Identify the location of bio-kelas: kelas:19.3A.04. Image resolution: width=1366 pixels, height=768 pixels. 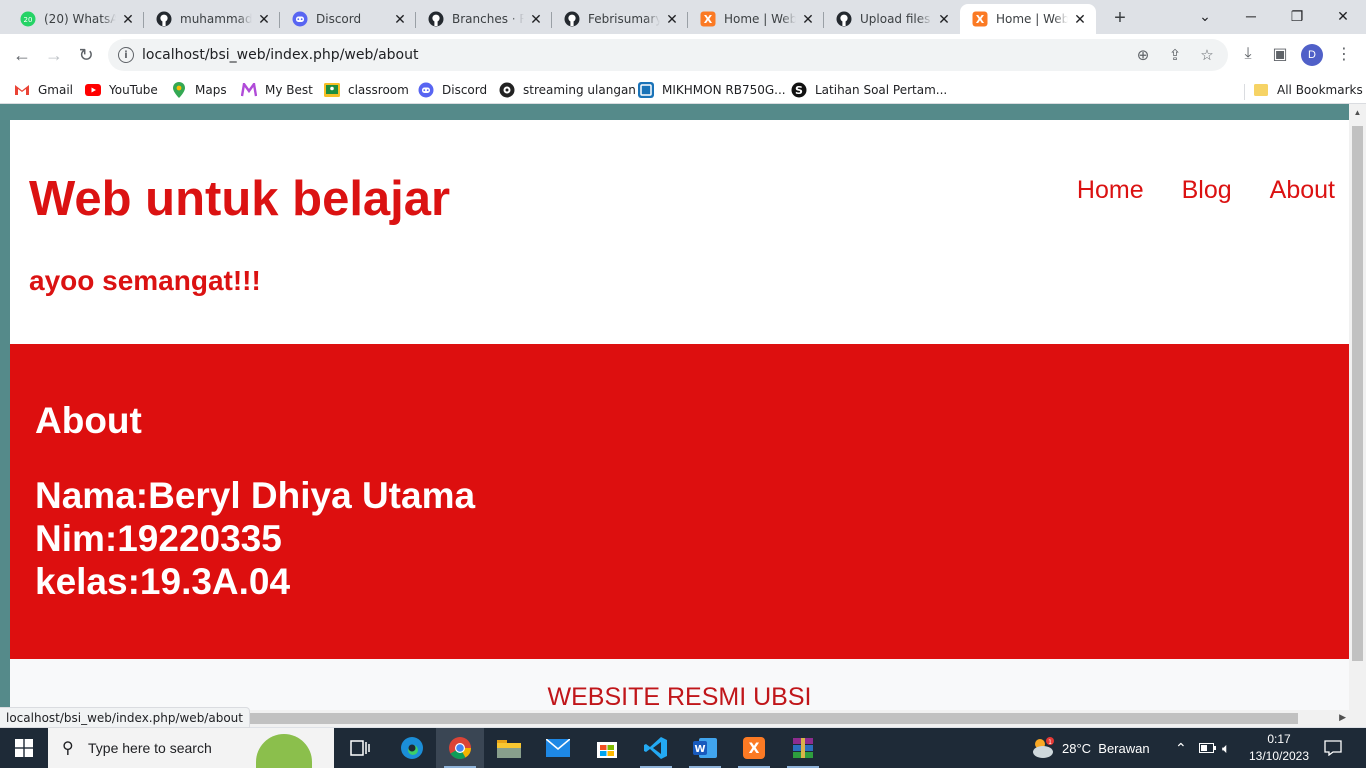
(163, 581).